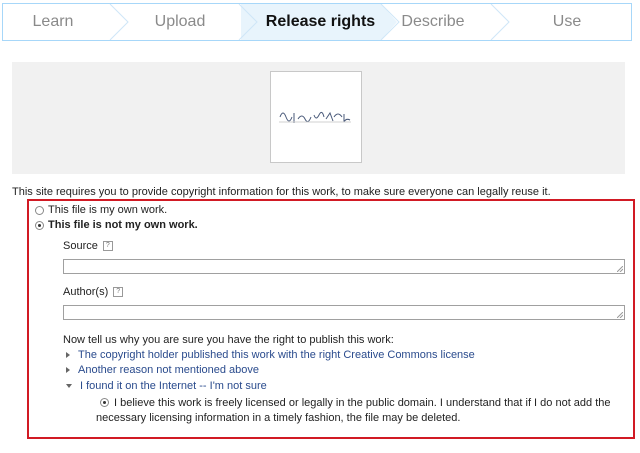 Image resolution: width=640 pixels, height=453 pixels. I want to click on source-label: Source, so click(80, 246).